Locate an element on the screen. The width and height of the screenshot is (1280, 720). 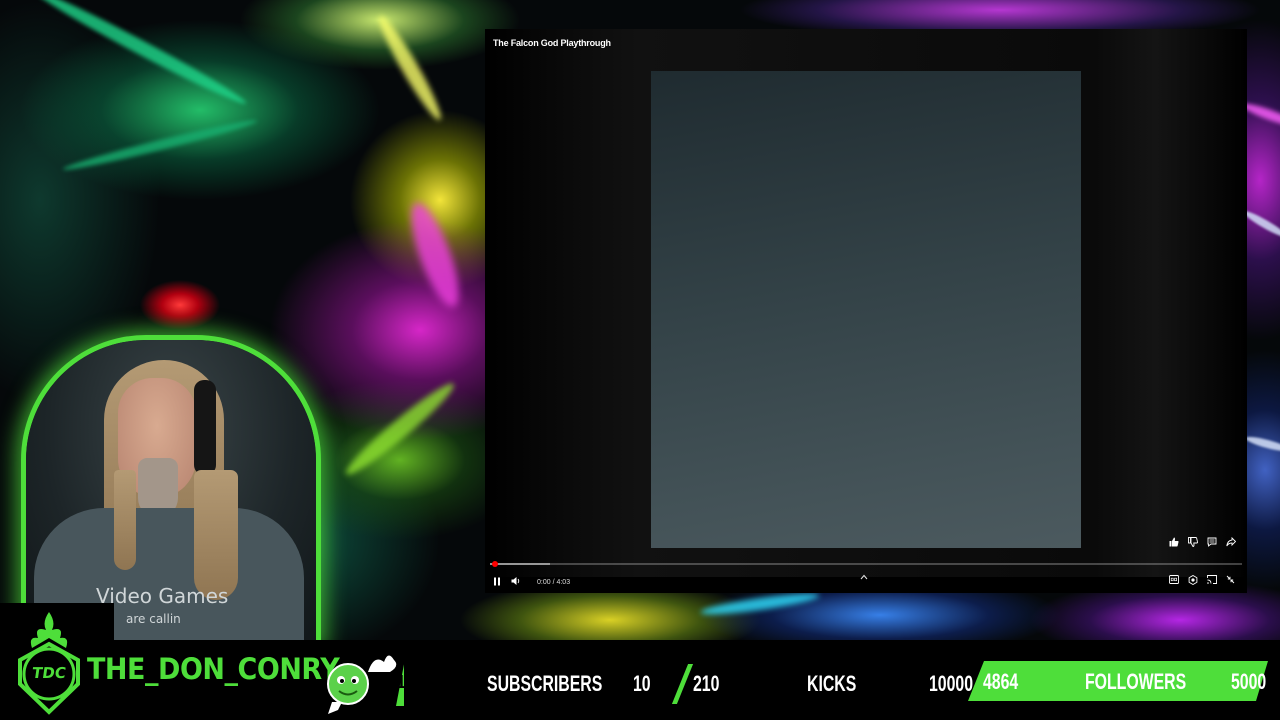
thumbs-down-icon is located at coordinates (1192, 541).